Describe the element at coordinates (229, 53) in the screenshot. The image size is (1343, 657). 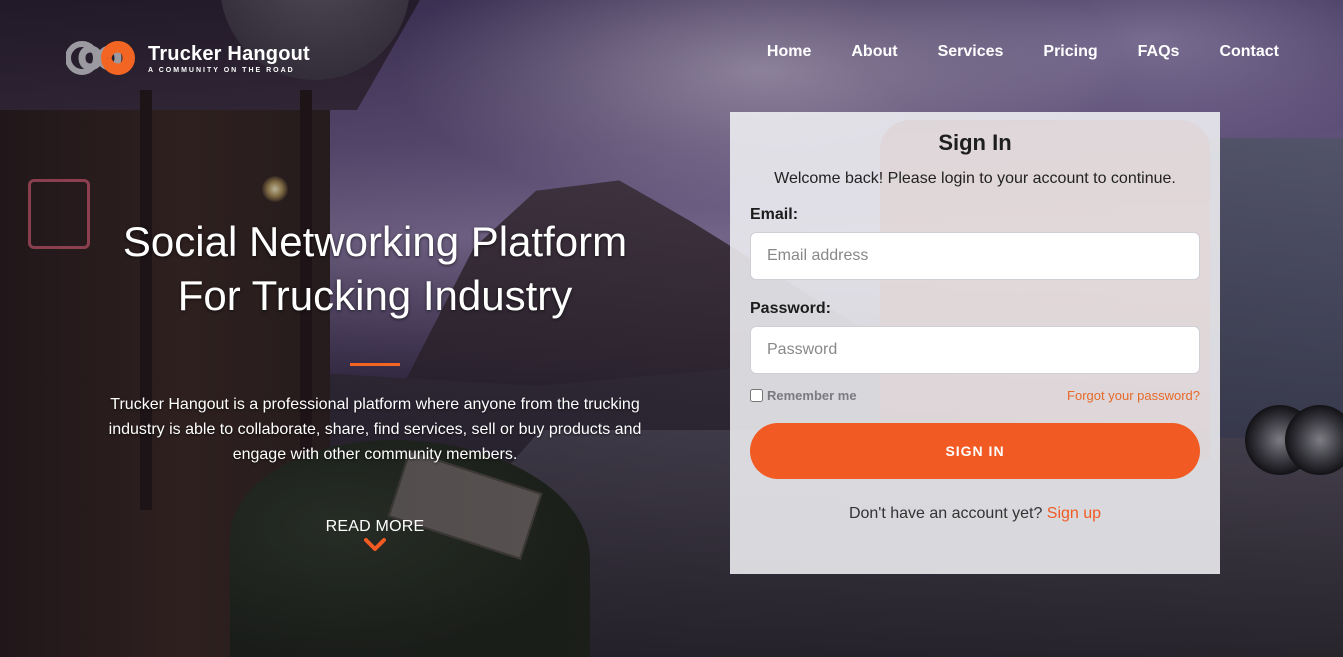
I see `logo-name: Trucker Hangout` at that location.